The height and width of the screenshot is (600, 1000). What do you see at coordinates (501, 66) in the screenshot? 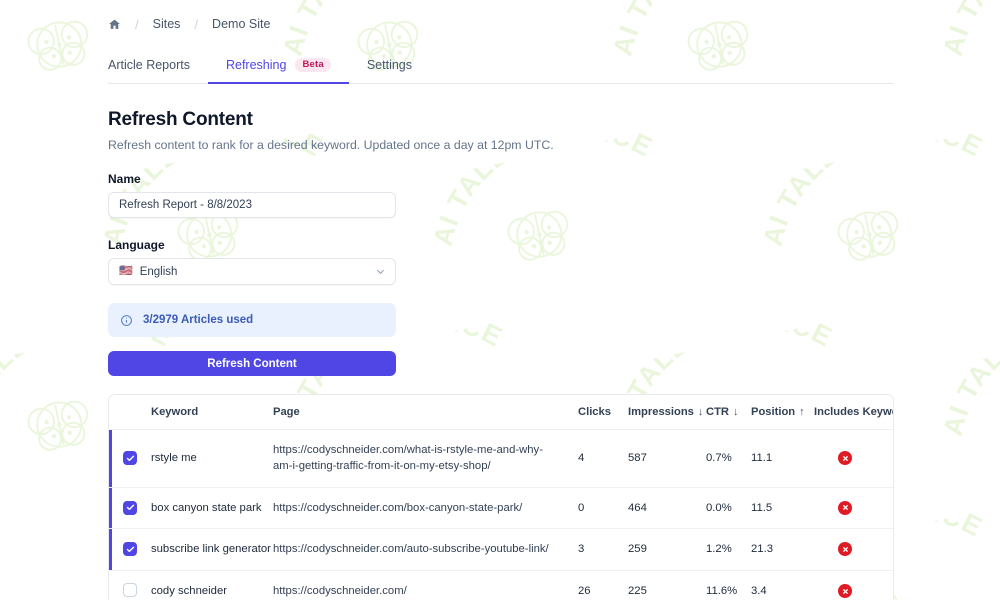
I see `tab-bar: Article Reports Refreshing Beta Settings` at bounding box center [501, 66].